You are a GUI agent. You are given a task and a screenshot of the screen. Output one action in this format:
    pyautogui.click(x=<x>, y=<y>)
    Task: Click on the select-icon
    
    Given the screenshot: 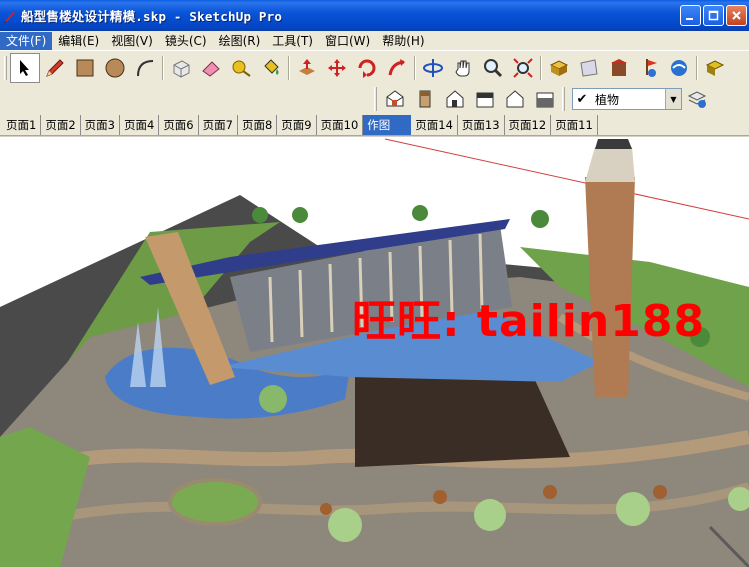 What is the action you would take?
    pyautogui.click(x=25, y=67)
    